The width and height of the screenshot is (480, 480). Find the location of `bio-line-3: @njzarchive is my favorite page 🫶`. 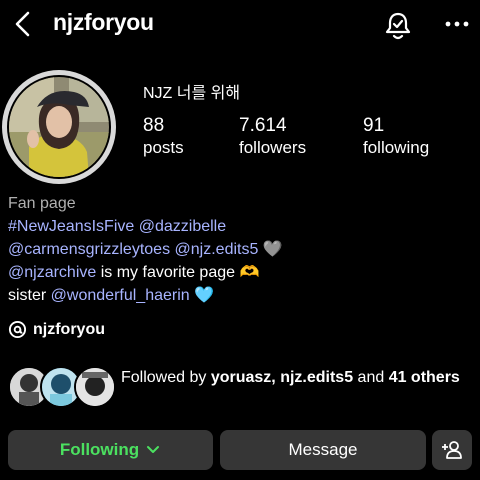

bio-line-3: @njzarchive is my favorite page 🫶 is located at coordinates (145, 272).